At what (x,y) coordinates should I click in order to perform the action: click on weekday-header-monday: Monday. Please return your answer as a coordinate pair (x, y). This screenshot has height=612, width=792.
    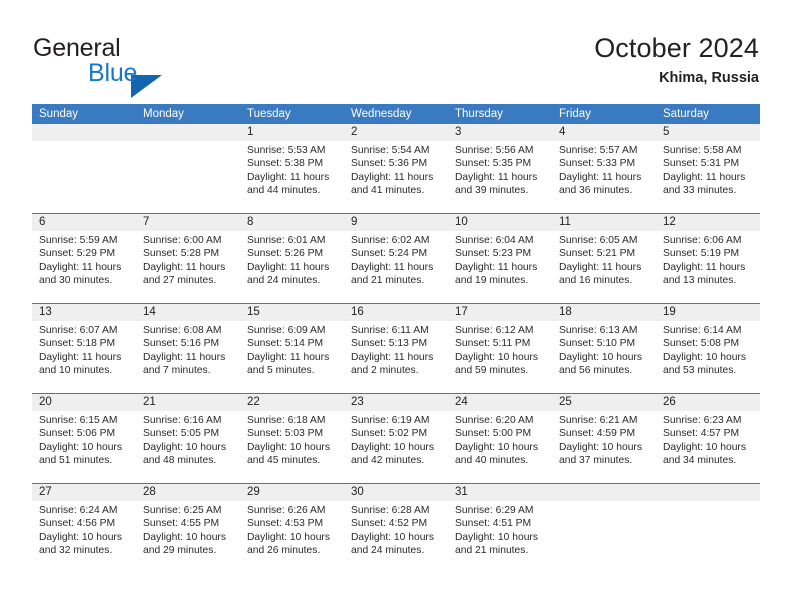
    Looking at the image, I should click on (163, 114).